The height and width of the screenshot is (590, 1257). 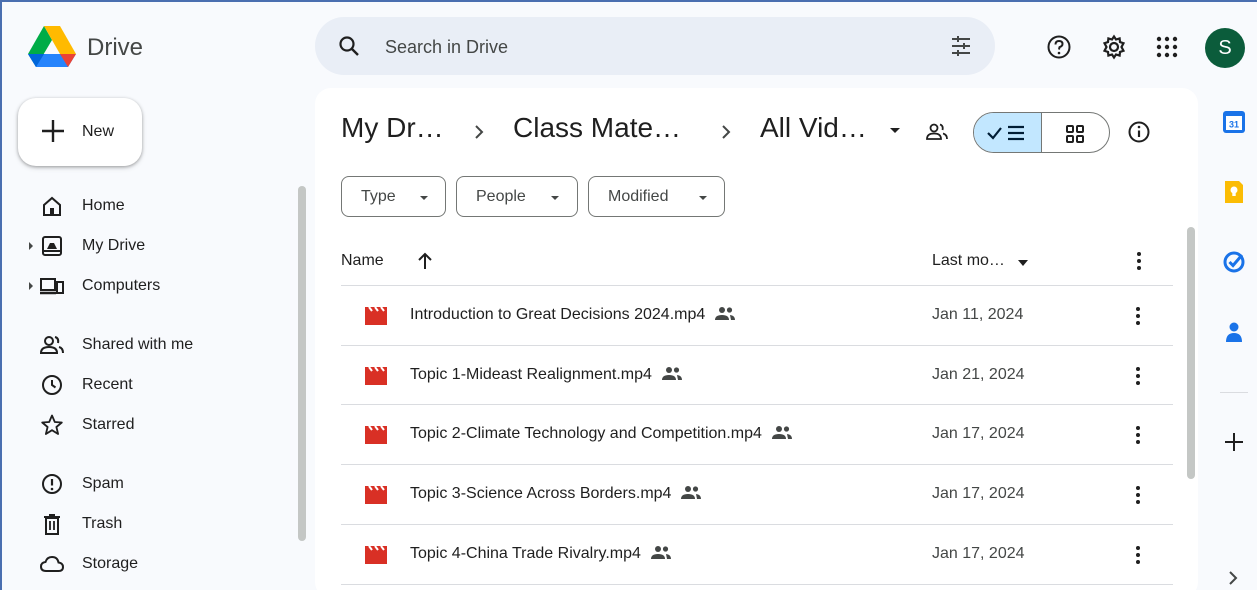 I want to click on sidebar-item-label: Recent, so click(x=107, y=384).